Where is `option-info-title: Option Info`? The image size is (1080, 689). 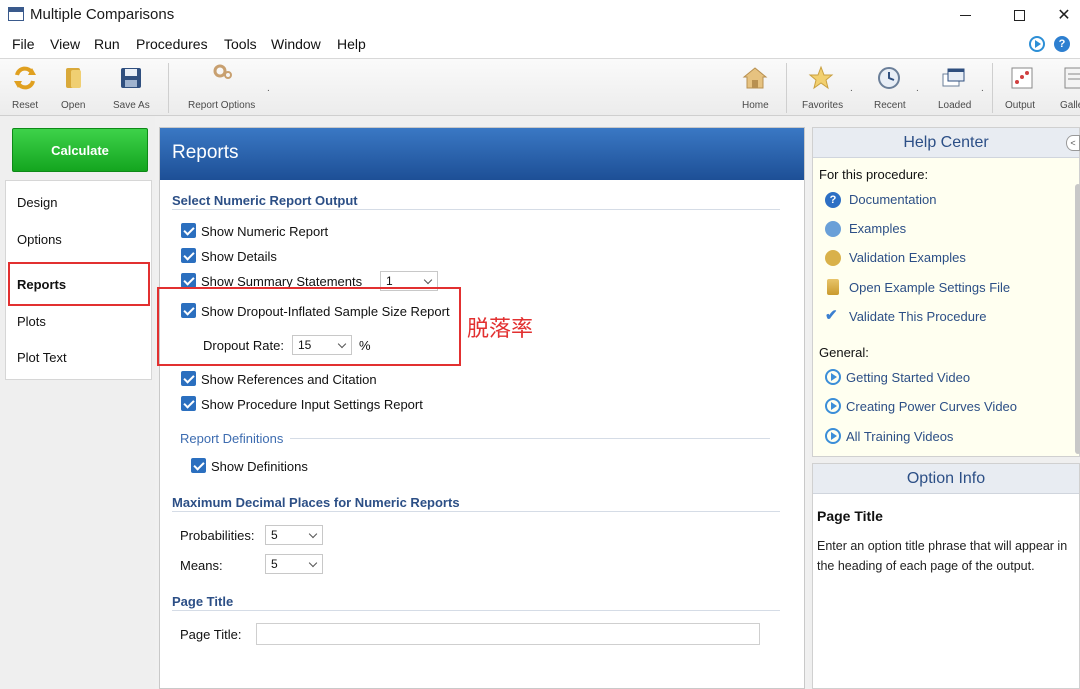 option-info-title: Option Info is located at coordinates (946, 479).